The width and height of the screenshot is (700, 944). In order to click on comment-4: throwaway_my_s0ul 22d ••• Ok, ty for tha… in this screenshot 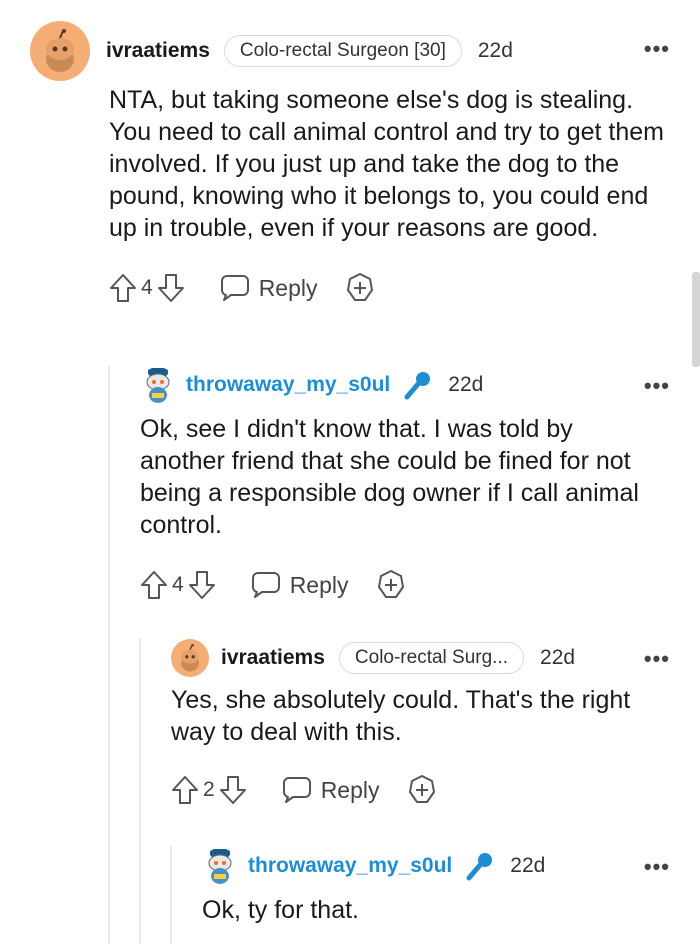, I will do `click(436, 886)`.